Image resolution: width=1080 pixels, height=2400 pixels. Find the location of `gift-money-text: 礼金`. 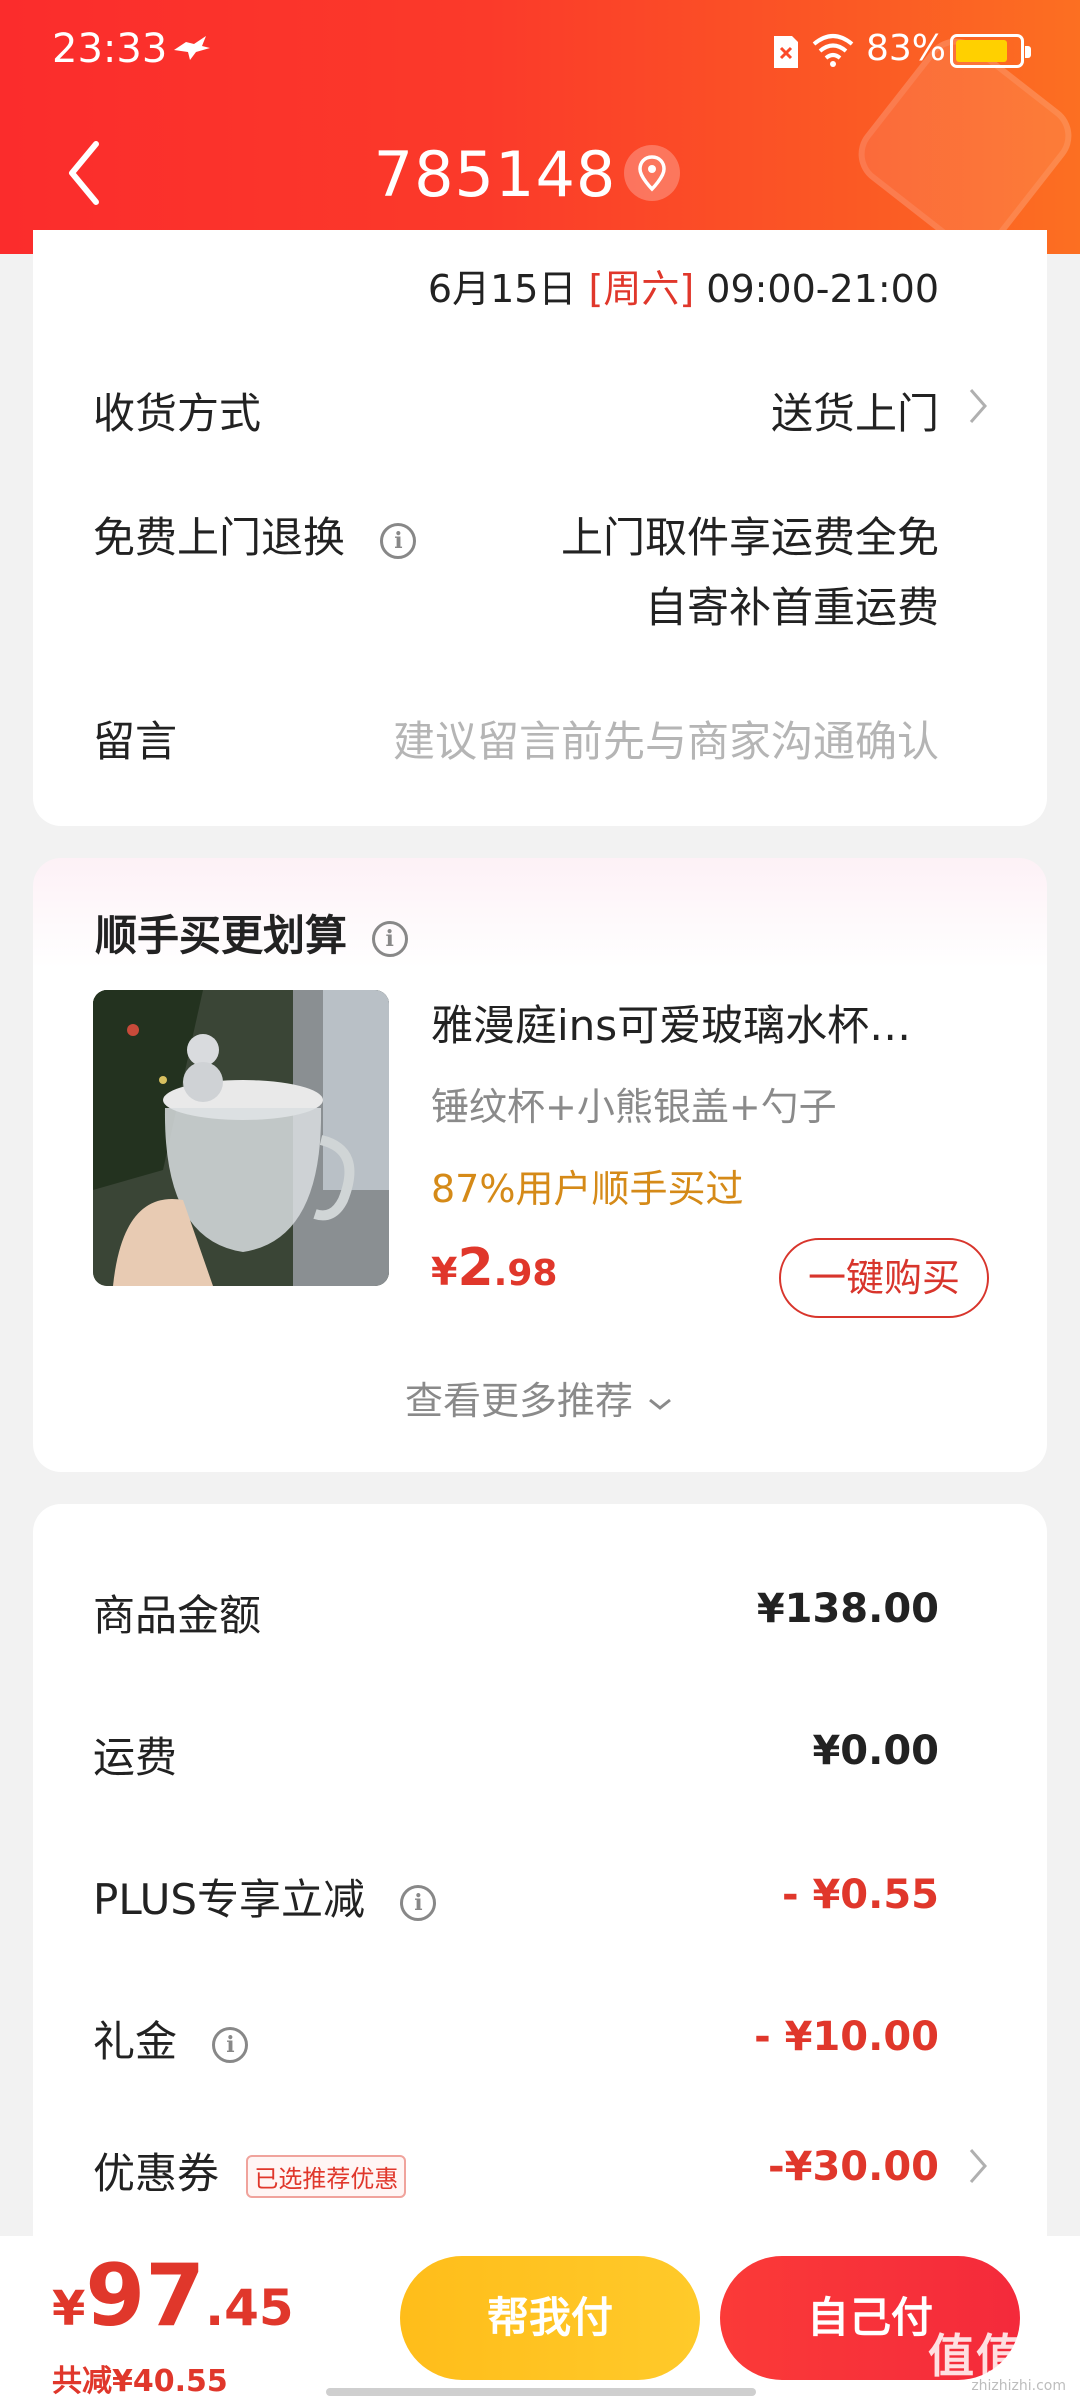

gift-money-text: 礼金 is located at coordinates (135, 2041).